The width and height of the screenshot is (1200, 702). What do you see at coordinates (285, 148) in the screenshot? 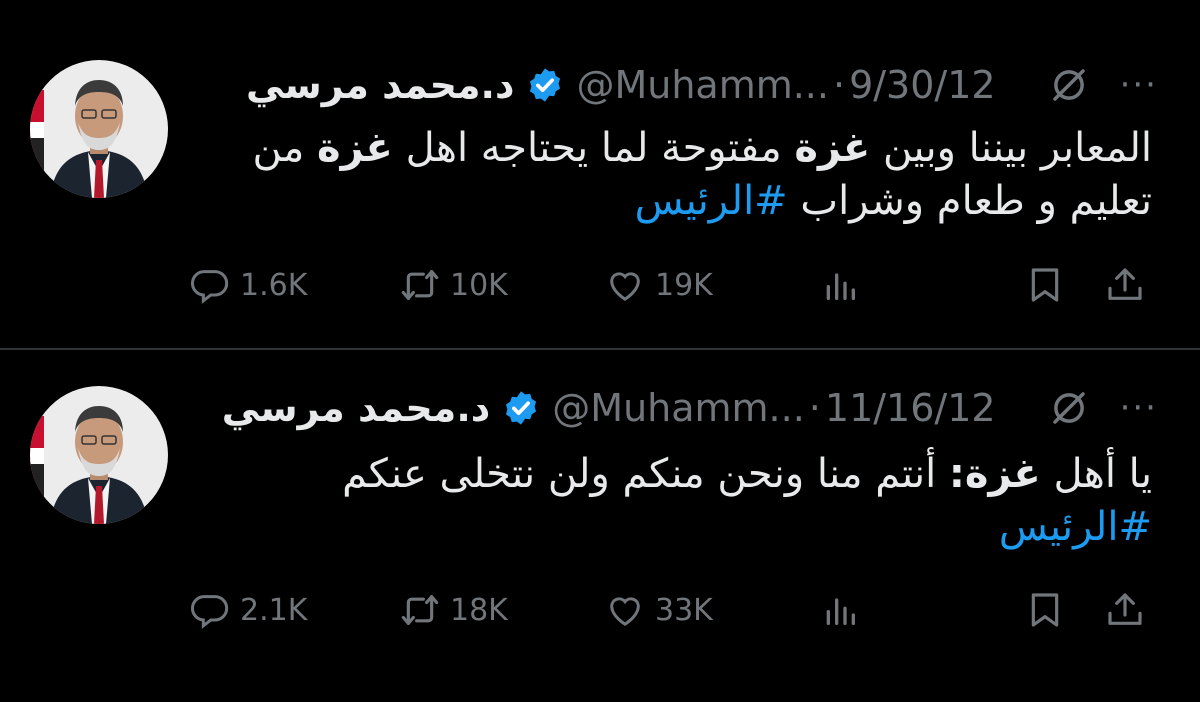
I see `text-segment: من` at bounding box center [285, 148].